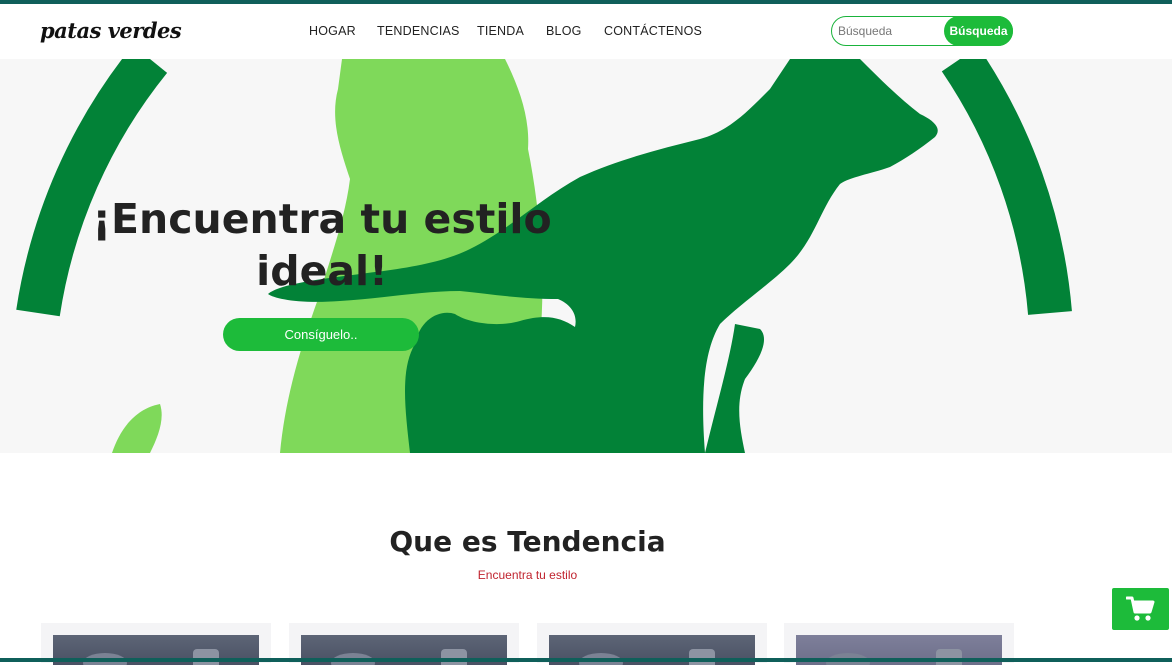 The height and width of the screenshot is (665, 1172). What do you see at coordinates (564, 31) in the screenshot?
I see `nav-item-blog: BLOG` at bounding box center [564, 31].